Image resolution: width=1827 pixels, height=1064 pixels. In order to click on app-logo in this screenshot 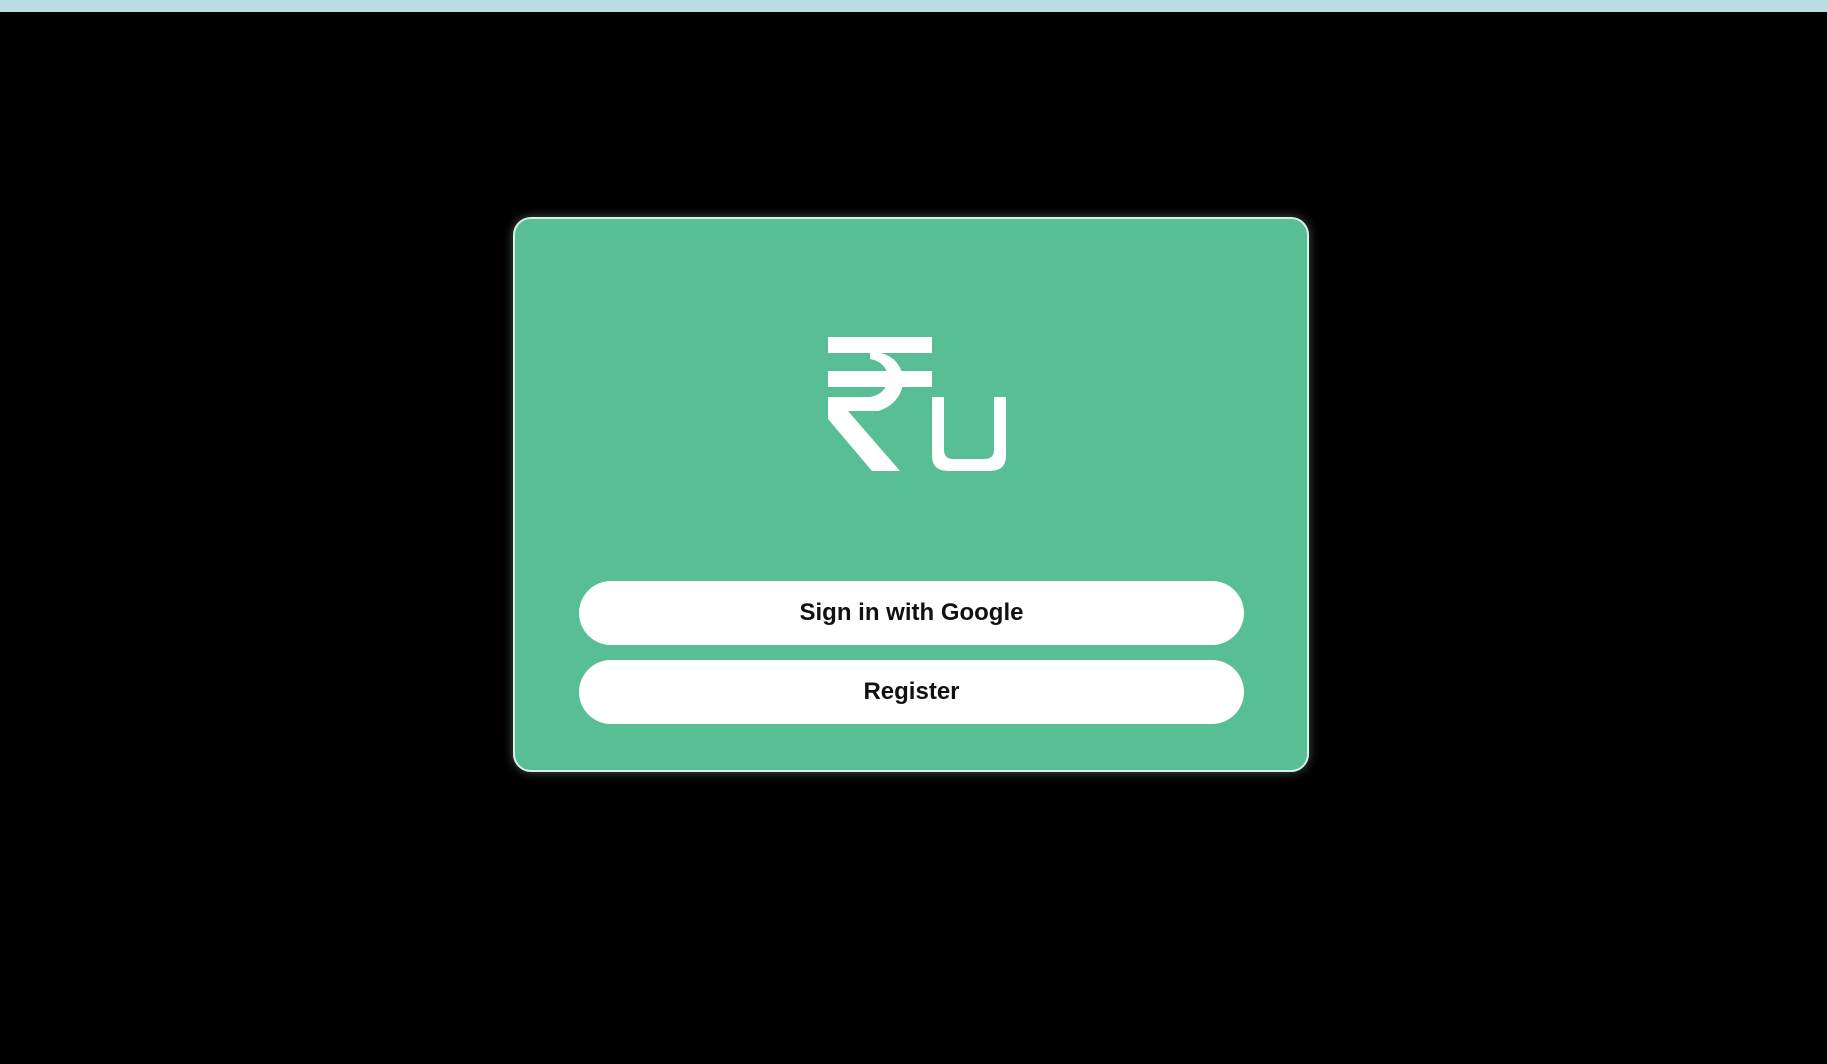, I will do `click(920, 404)`.